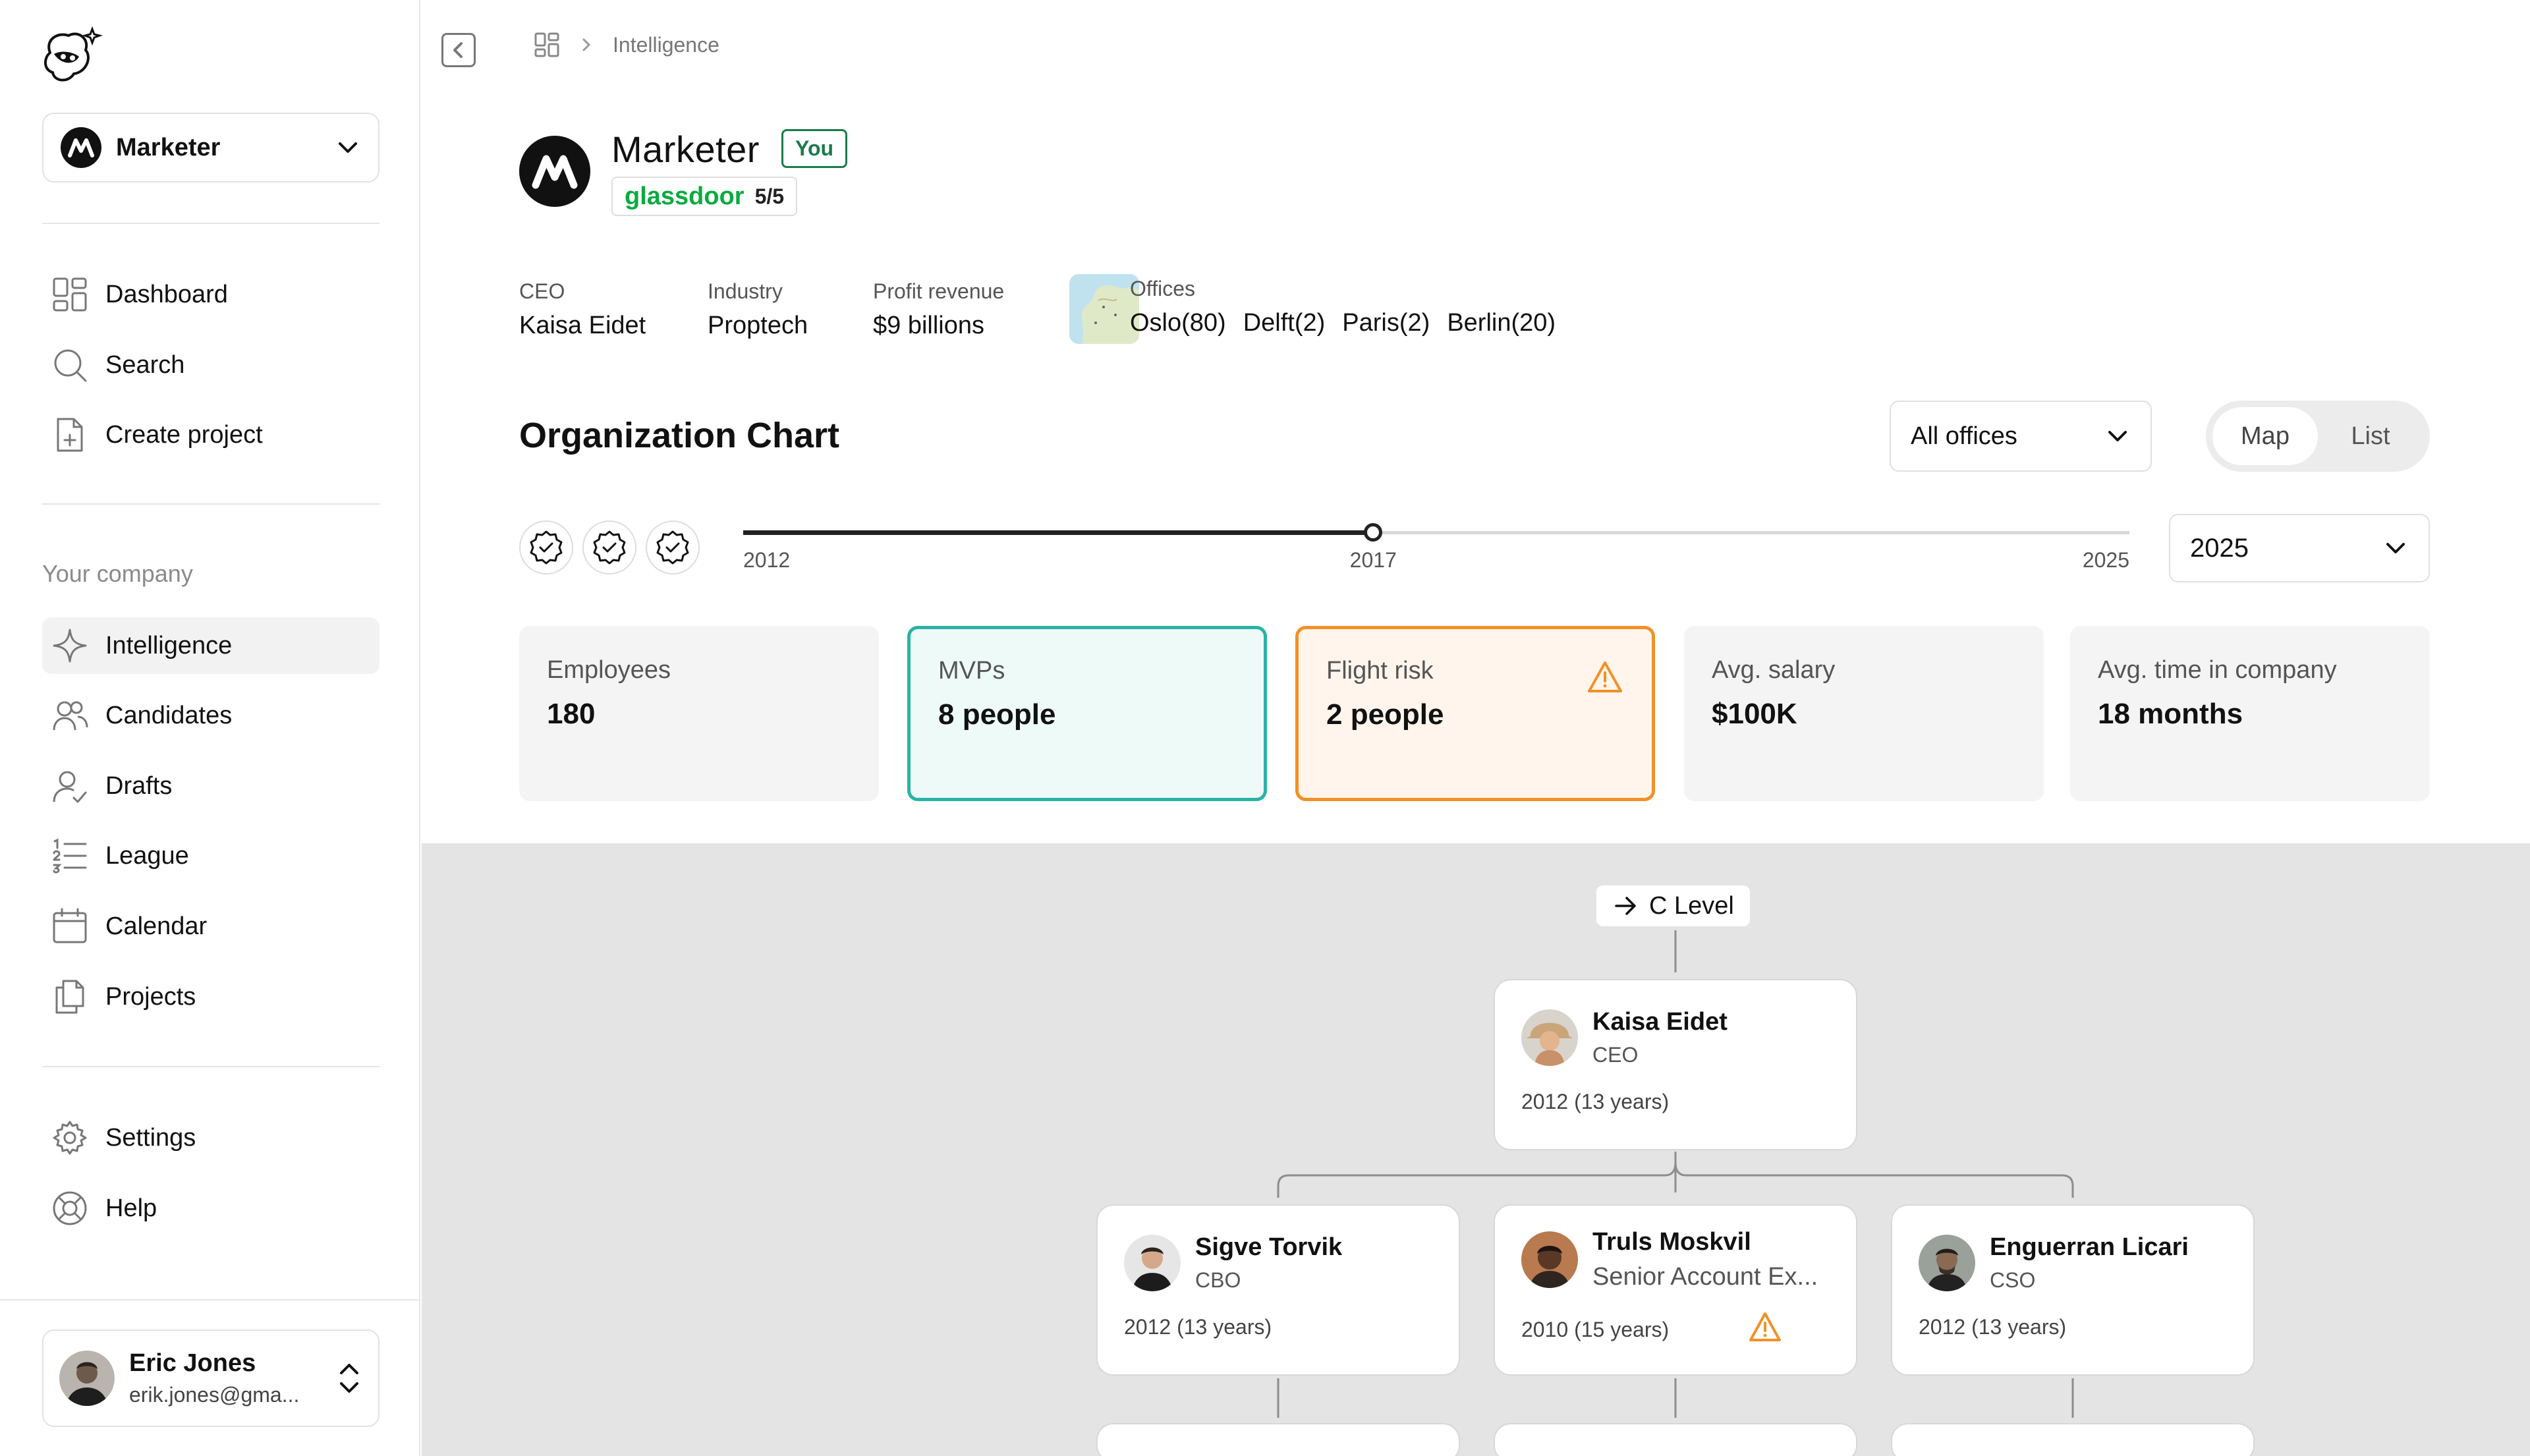 Image resolution: width=2530 pixels, height=1456 pixels. Describe the element at coordinates (1615, 1055) in the screenshot. I see `node-role: CEO` at that location.